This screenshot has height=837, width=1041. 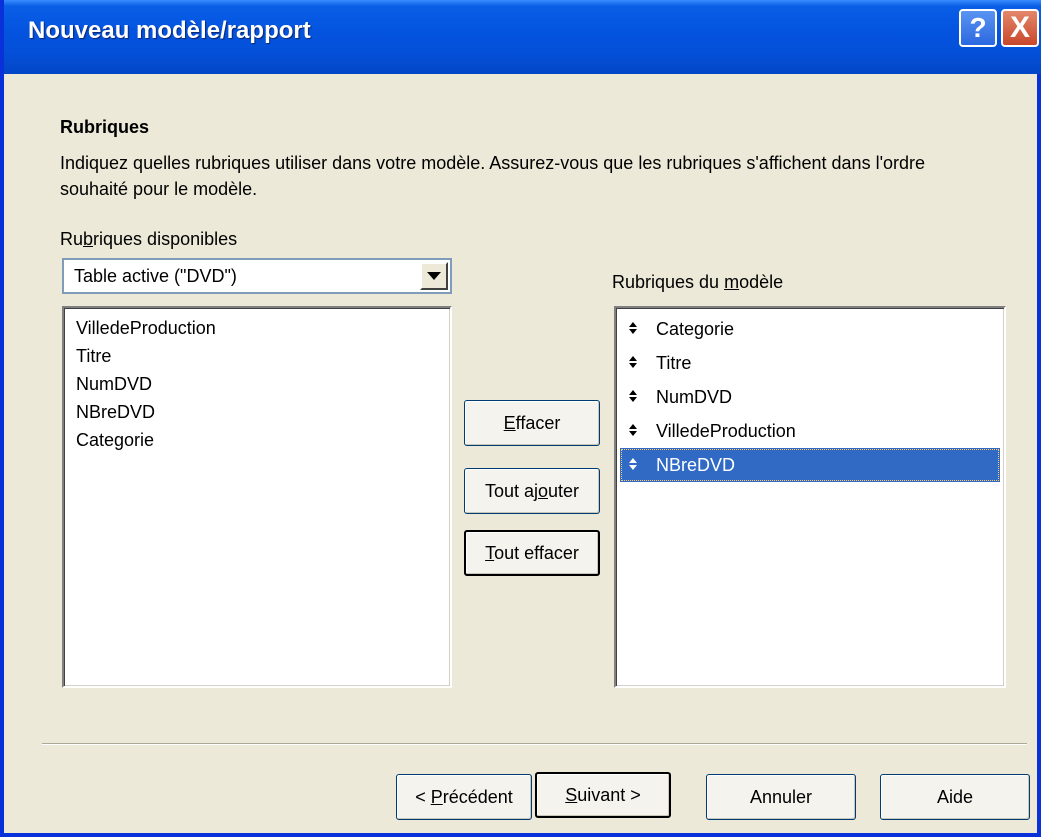 What do you see at coordinates (105, 127) in the screenshot?
I see `section-heading: Rubriques` at bounding box center [105, 127].